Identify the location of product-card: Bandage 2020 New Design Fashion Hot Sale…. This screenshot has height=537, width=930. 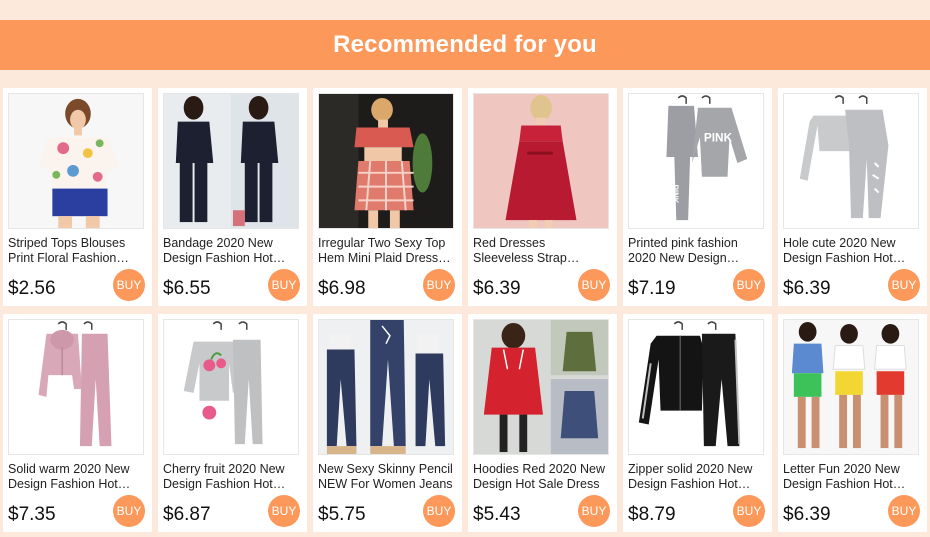
(232, 197).